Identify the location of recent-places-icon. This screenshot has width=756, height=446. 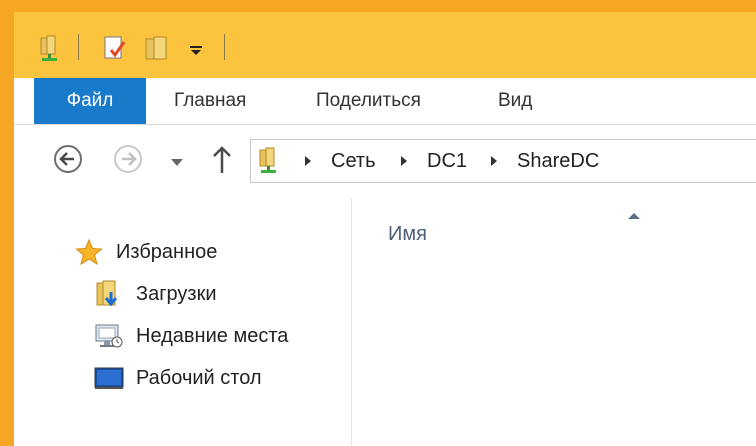
(109, 336).